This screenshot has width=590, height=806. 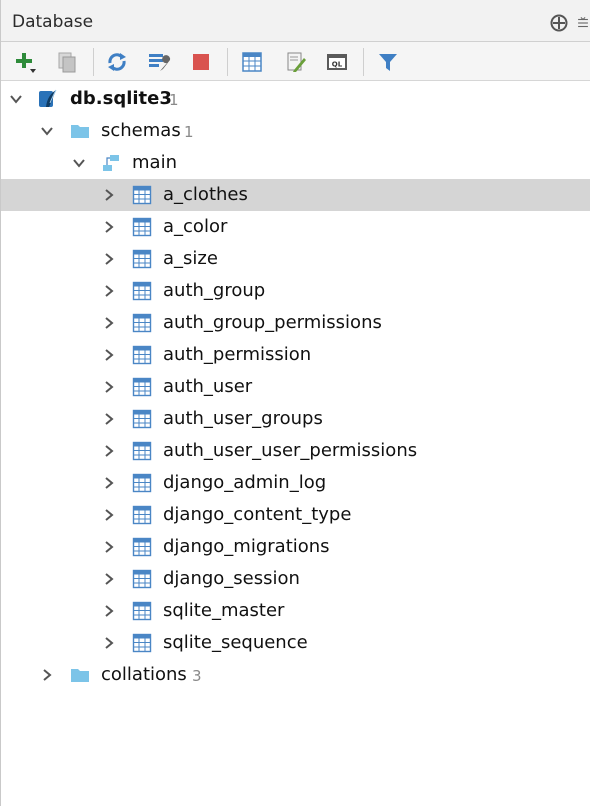 I want to click on table-name-label: django_content_type, so click(x=257, y=514).